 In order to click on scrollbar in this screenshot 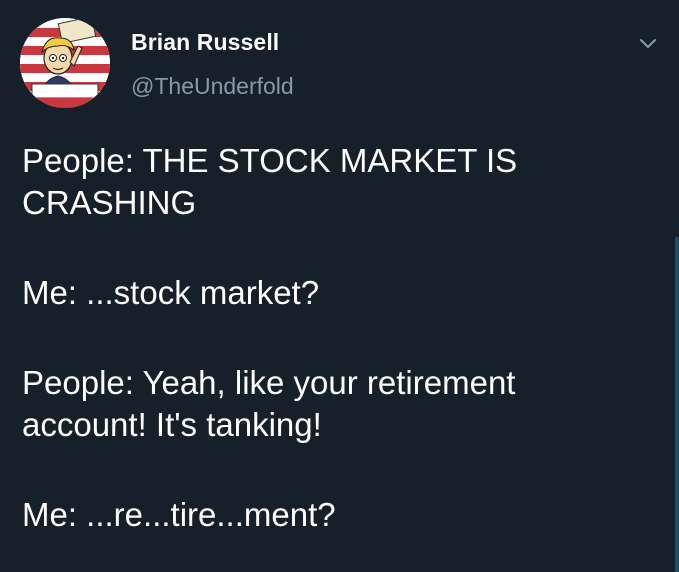, I will do `click(677, 404)`.